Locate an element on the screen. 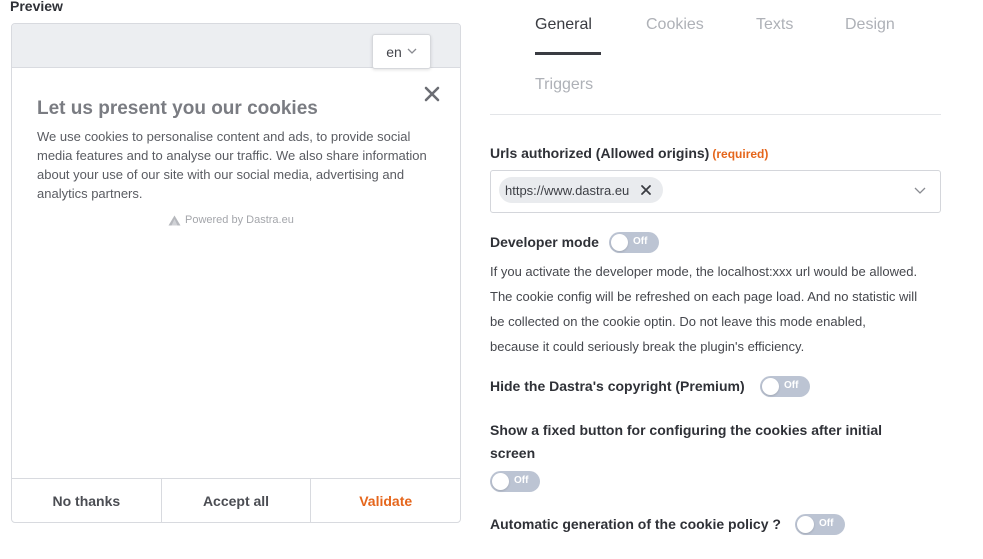 The height and width of the screenshot is (559, 983). url-chip-label: https://www.dastra.eu is located at coordinates (567, 190).